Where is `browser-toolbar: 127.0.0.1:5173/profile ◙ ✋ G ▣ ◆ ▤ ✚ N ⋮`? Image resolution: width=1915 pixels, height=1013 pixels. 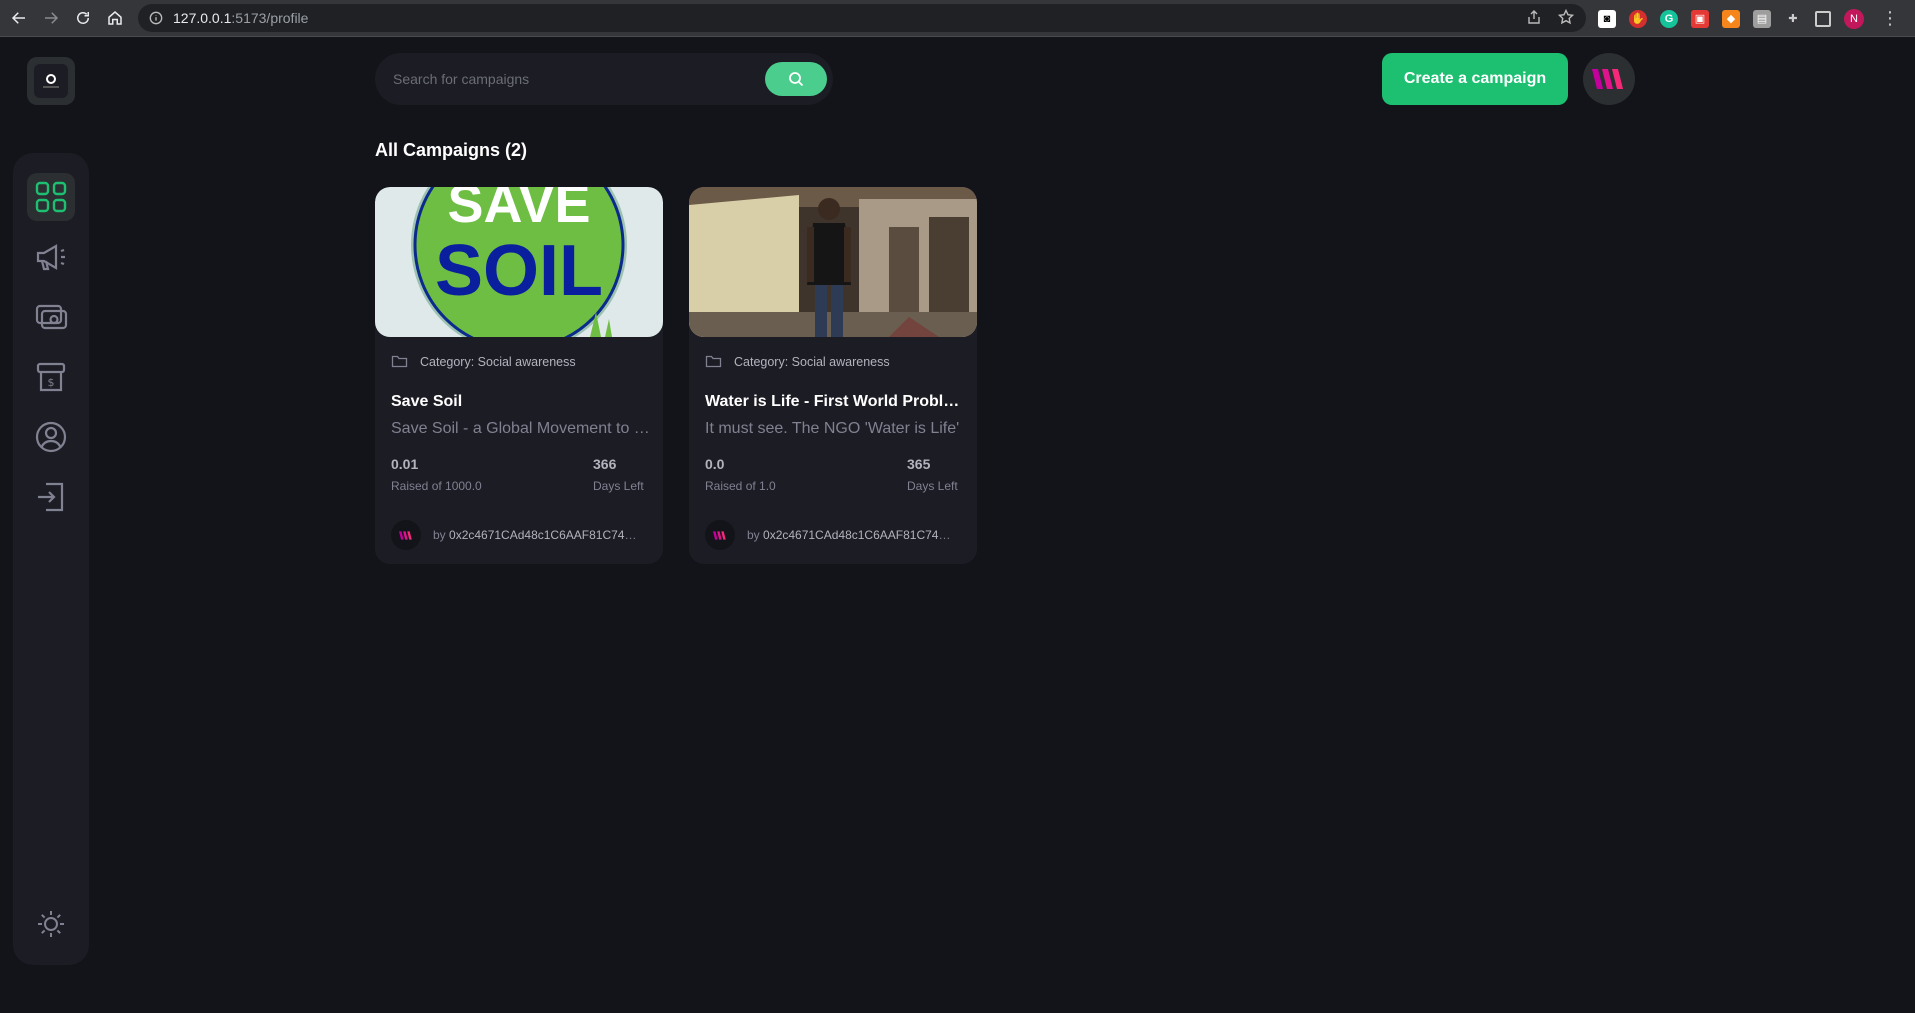 browser-toolbar: 127.0.0.1:5173/profile ◙ ✋ G ▣ ◆ ▤ ✚ N ⋮ is located at coordinates (957, 18).